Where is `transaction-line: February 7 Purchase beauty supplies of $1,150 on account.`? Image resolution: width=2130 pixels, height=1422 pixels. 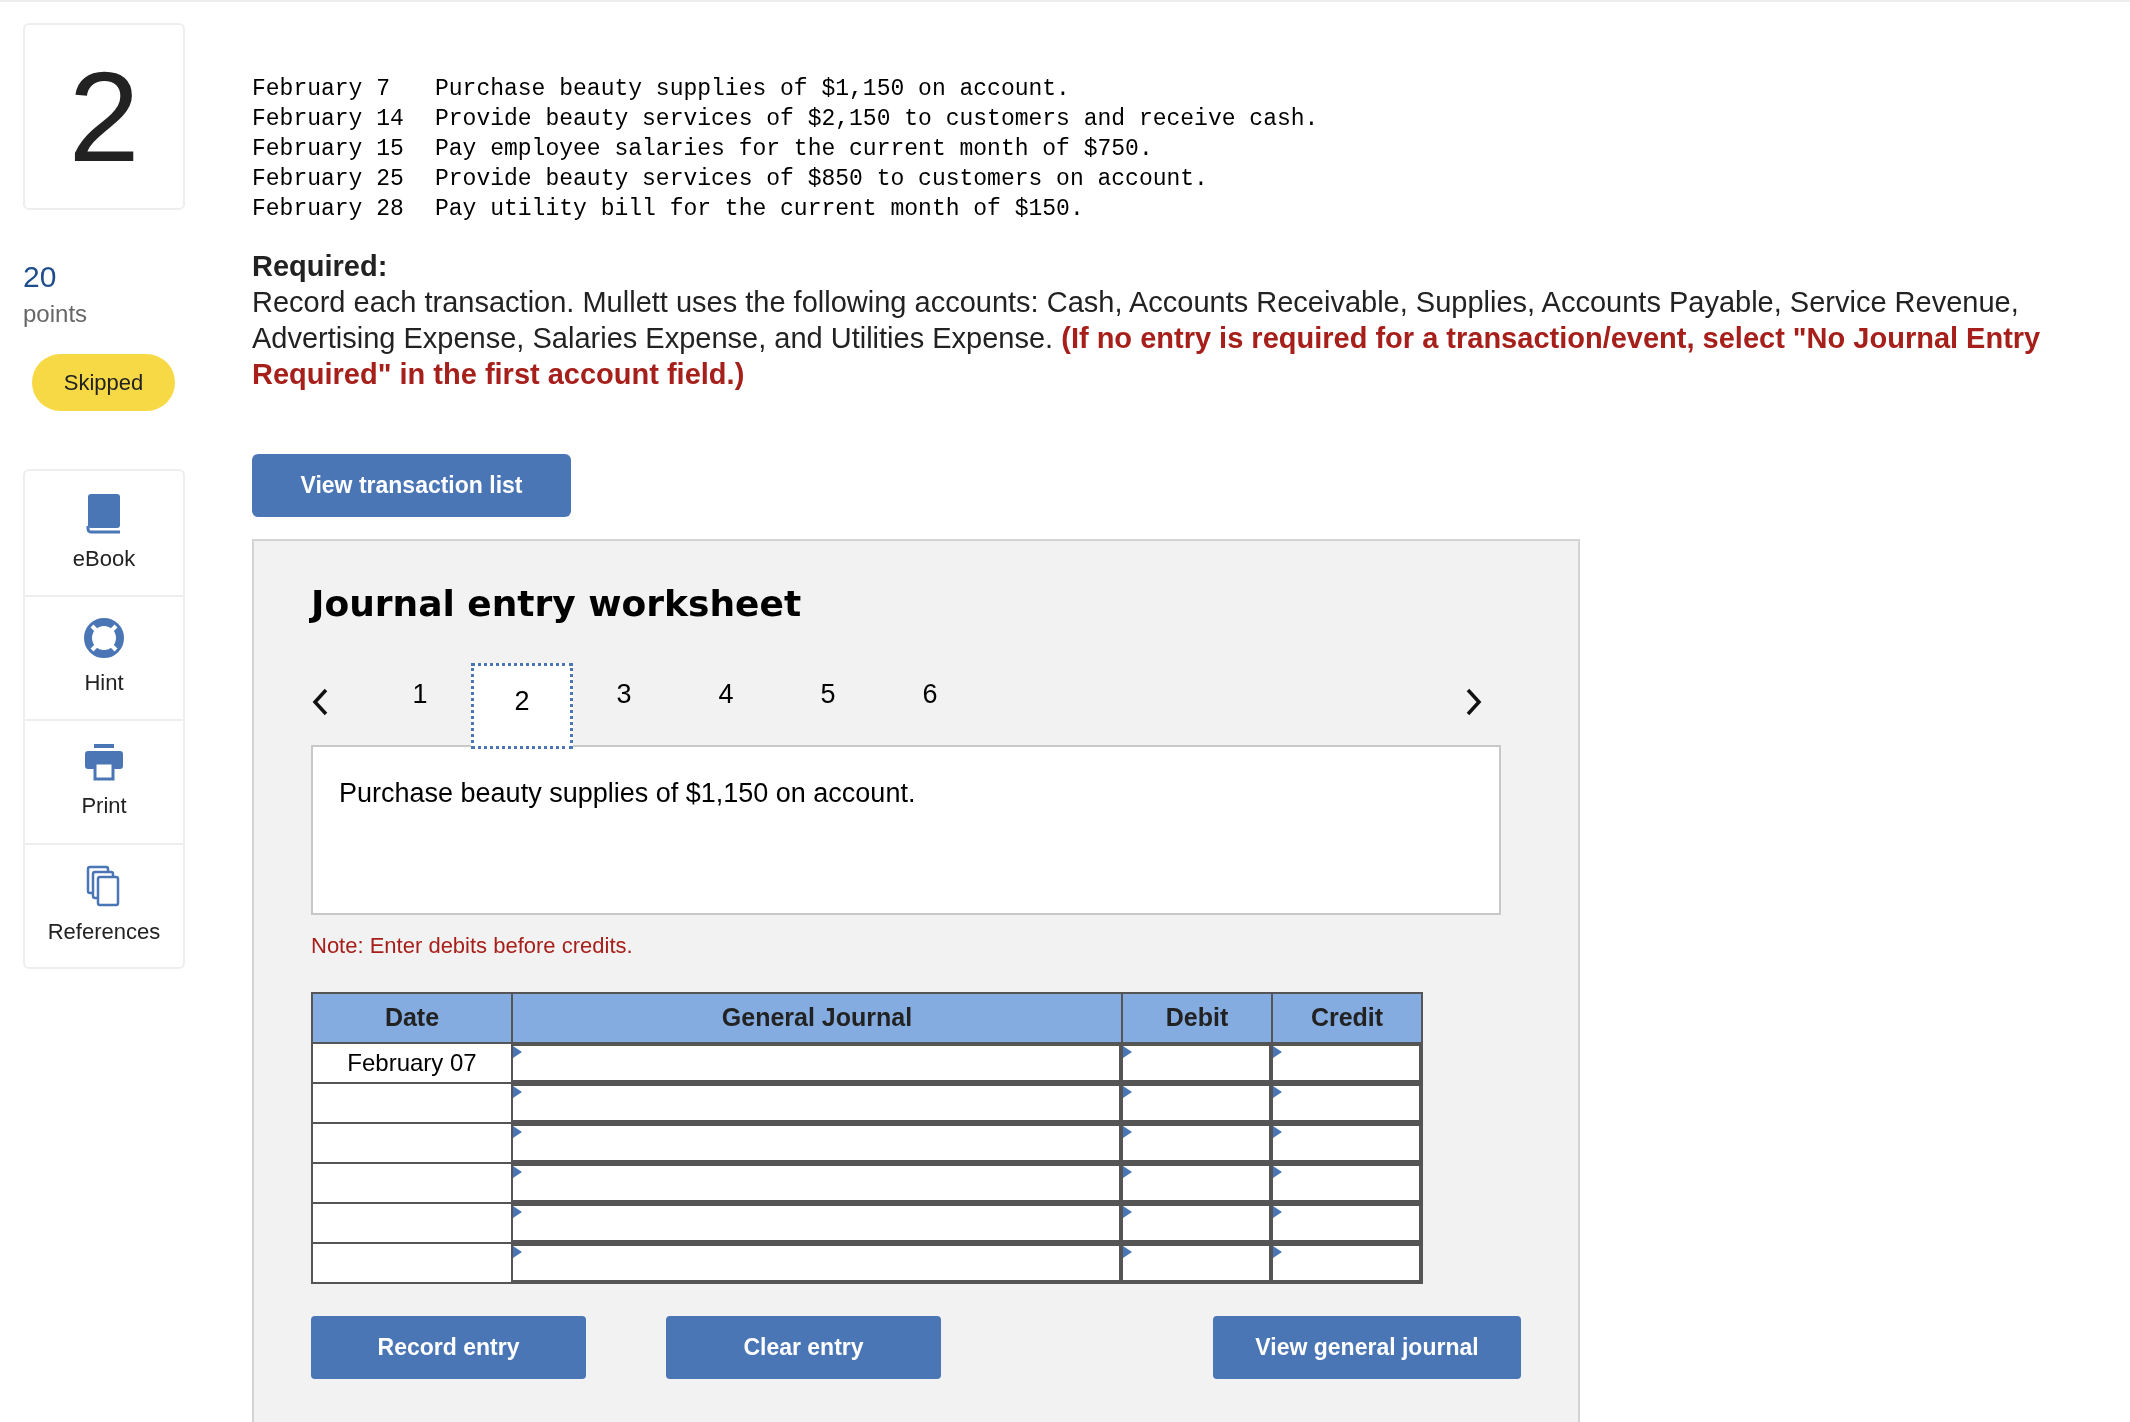 transaction-line: February 7 Purchase beauty supplies of $1,150 on account. is located at coordinates (661, 89).